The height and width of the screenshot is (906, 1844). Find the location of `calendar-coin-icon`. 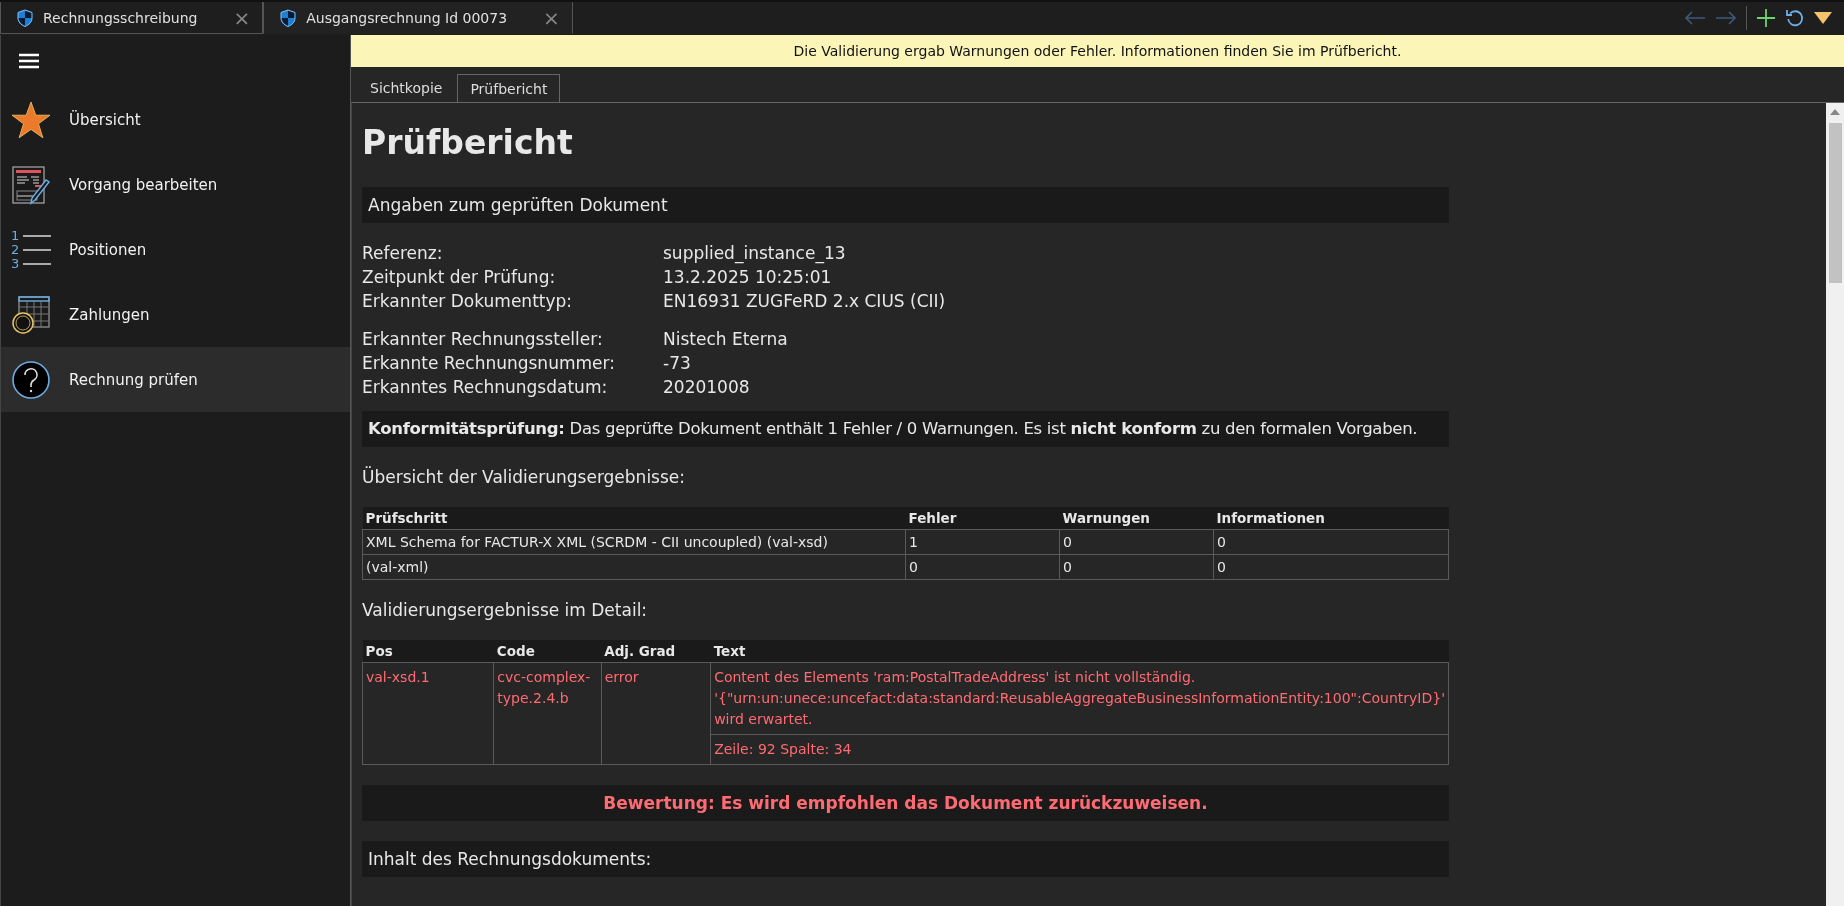

calendar-coin-icon is located at coordinates (31, 314).